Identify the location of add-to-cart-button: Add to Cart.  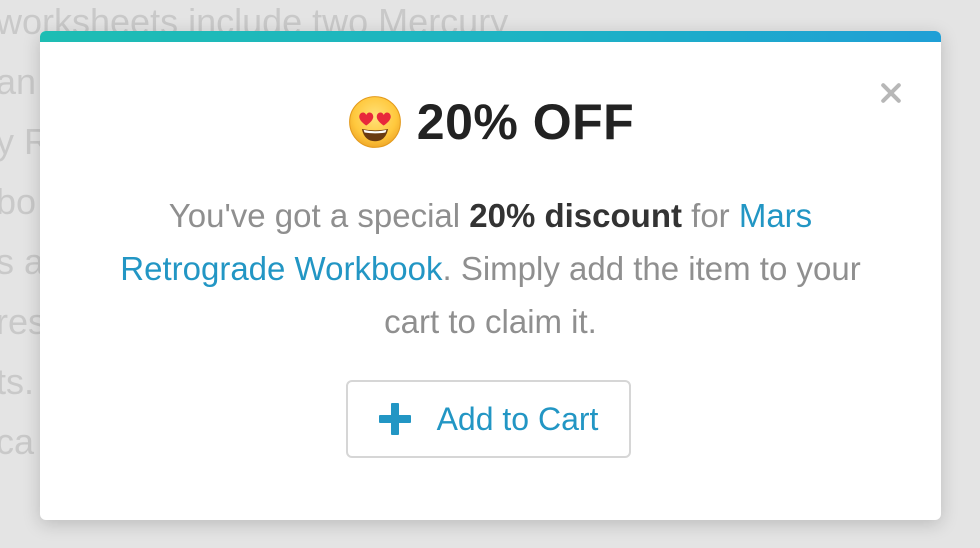
(488, 419).